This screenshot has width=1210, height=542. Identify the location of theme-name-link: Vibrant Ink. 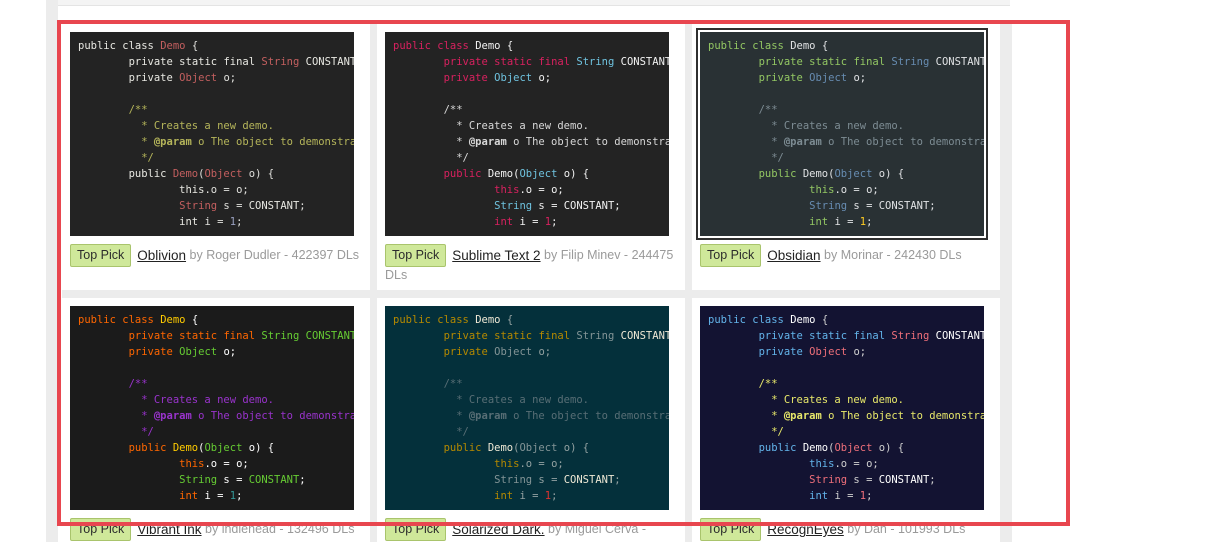
(169, 529).